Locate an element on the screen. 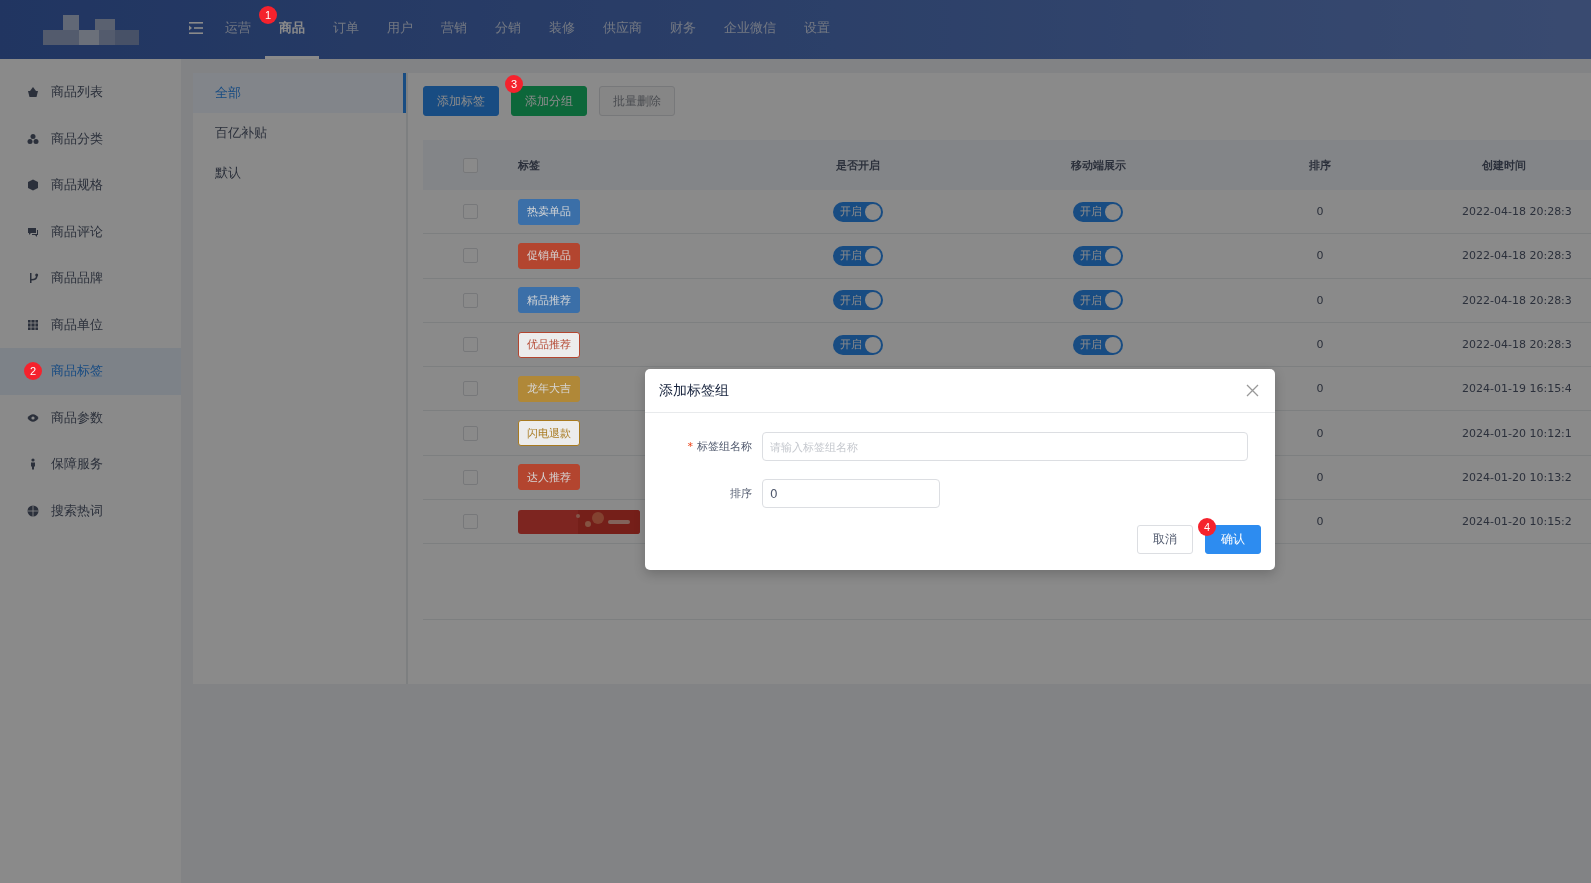  column-header: 创建时间 is located at coordinates (1504, 165).